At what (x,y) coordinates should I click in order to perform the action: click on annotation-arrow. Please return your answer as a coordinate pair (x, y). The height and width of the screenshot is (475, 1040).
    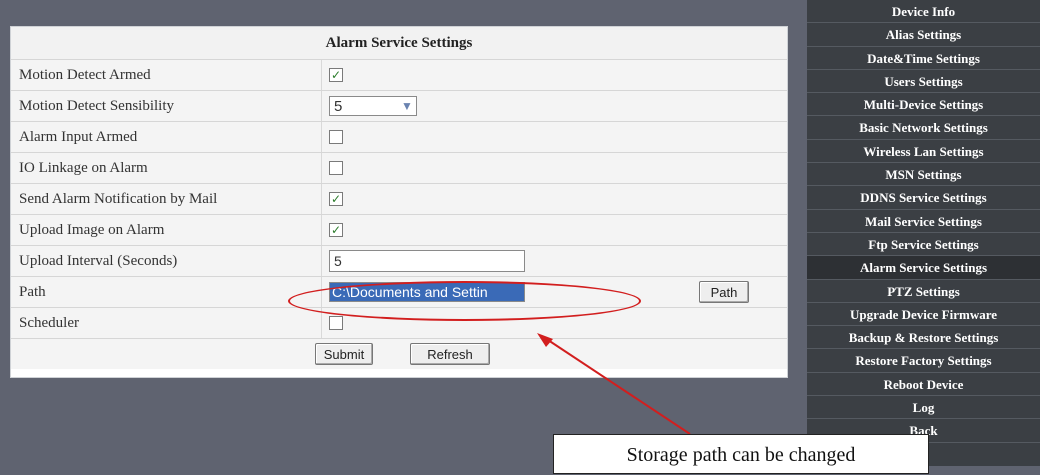
    Looking at the image, I should click on (614, 384).